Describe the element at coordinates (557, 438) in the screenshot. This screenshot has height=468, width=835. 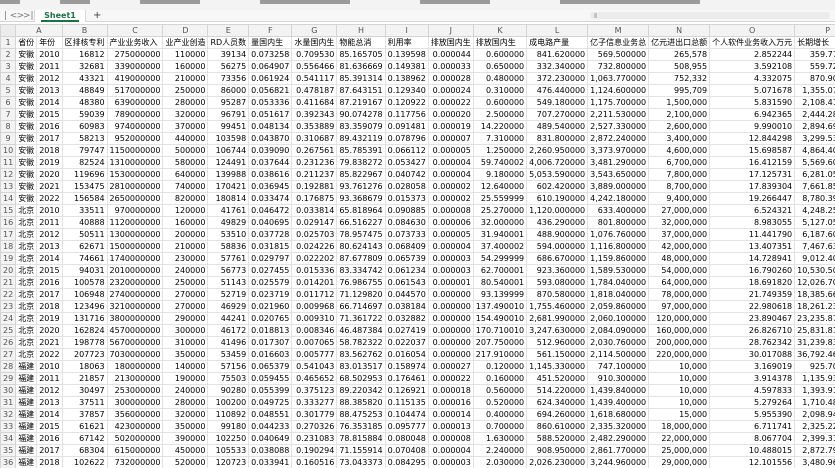
I see `data-cell: 588.520000` at that location.